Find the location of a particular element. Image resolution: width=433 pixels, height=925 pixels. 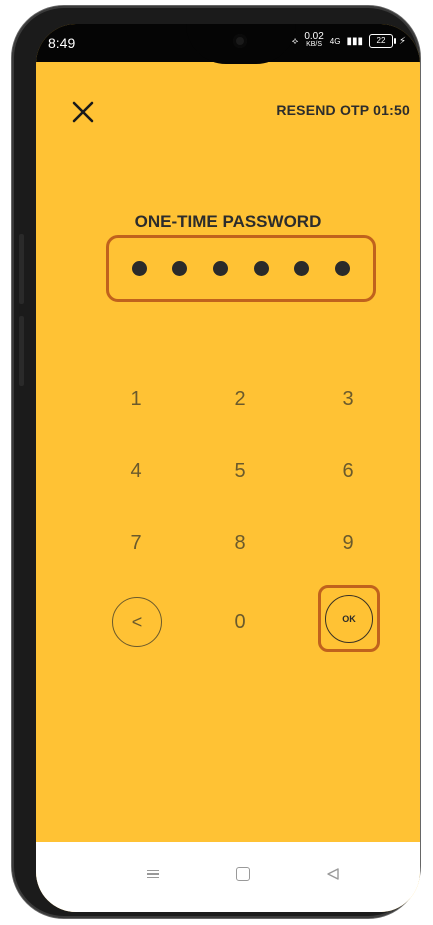

network-speed-unit: KB/S is located at coordinates (314, 44).